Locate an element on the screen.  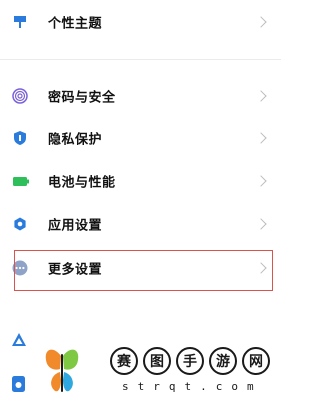
settings-item-password-security: 密码与安全 is located at coordinates (140, 96).